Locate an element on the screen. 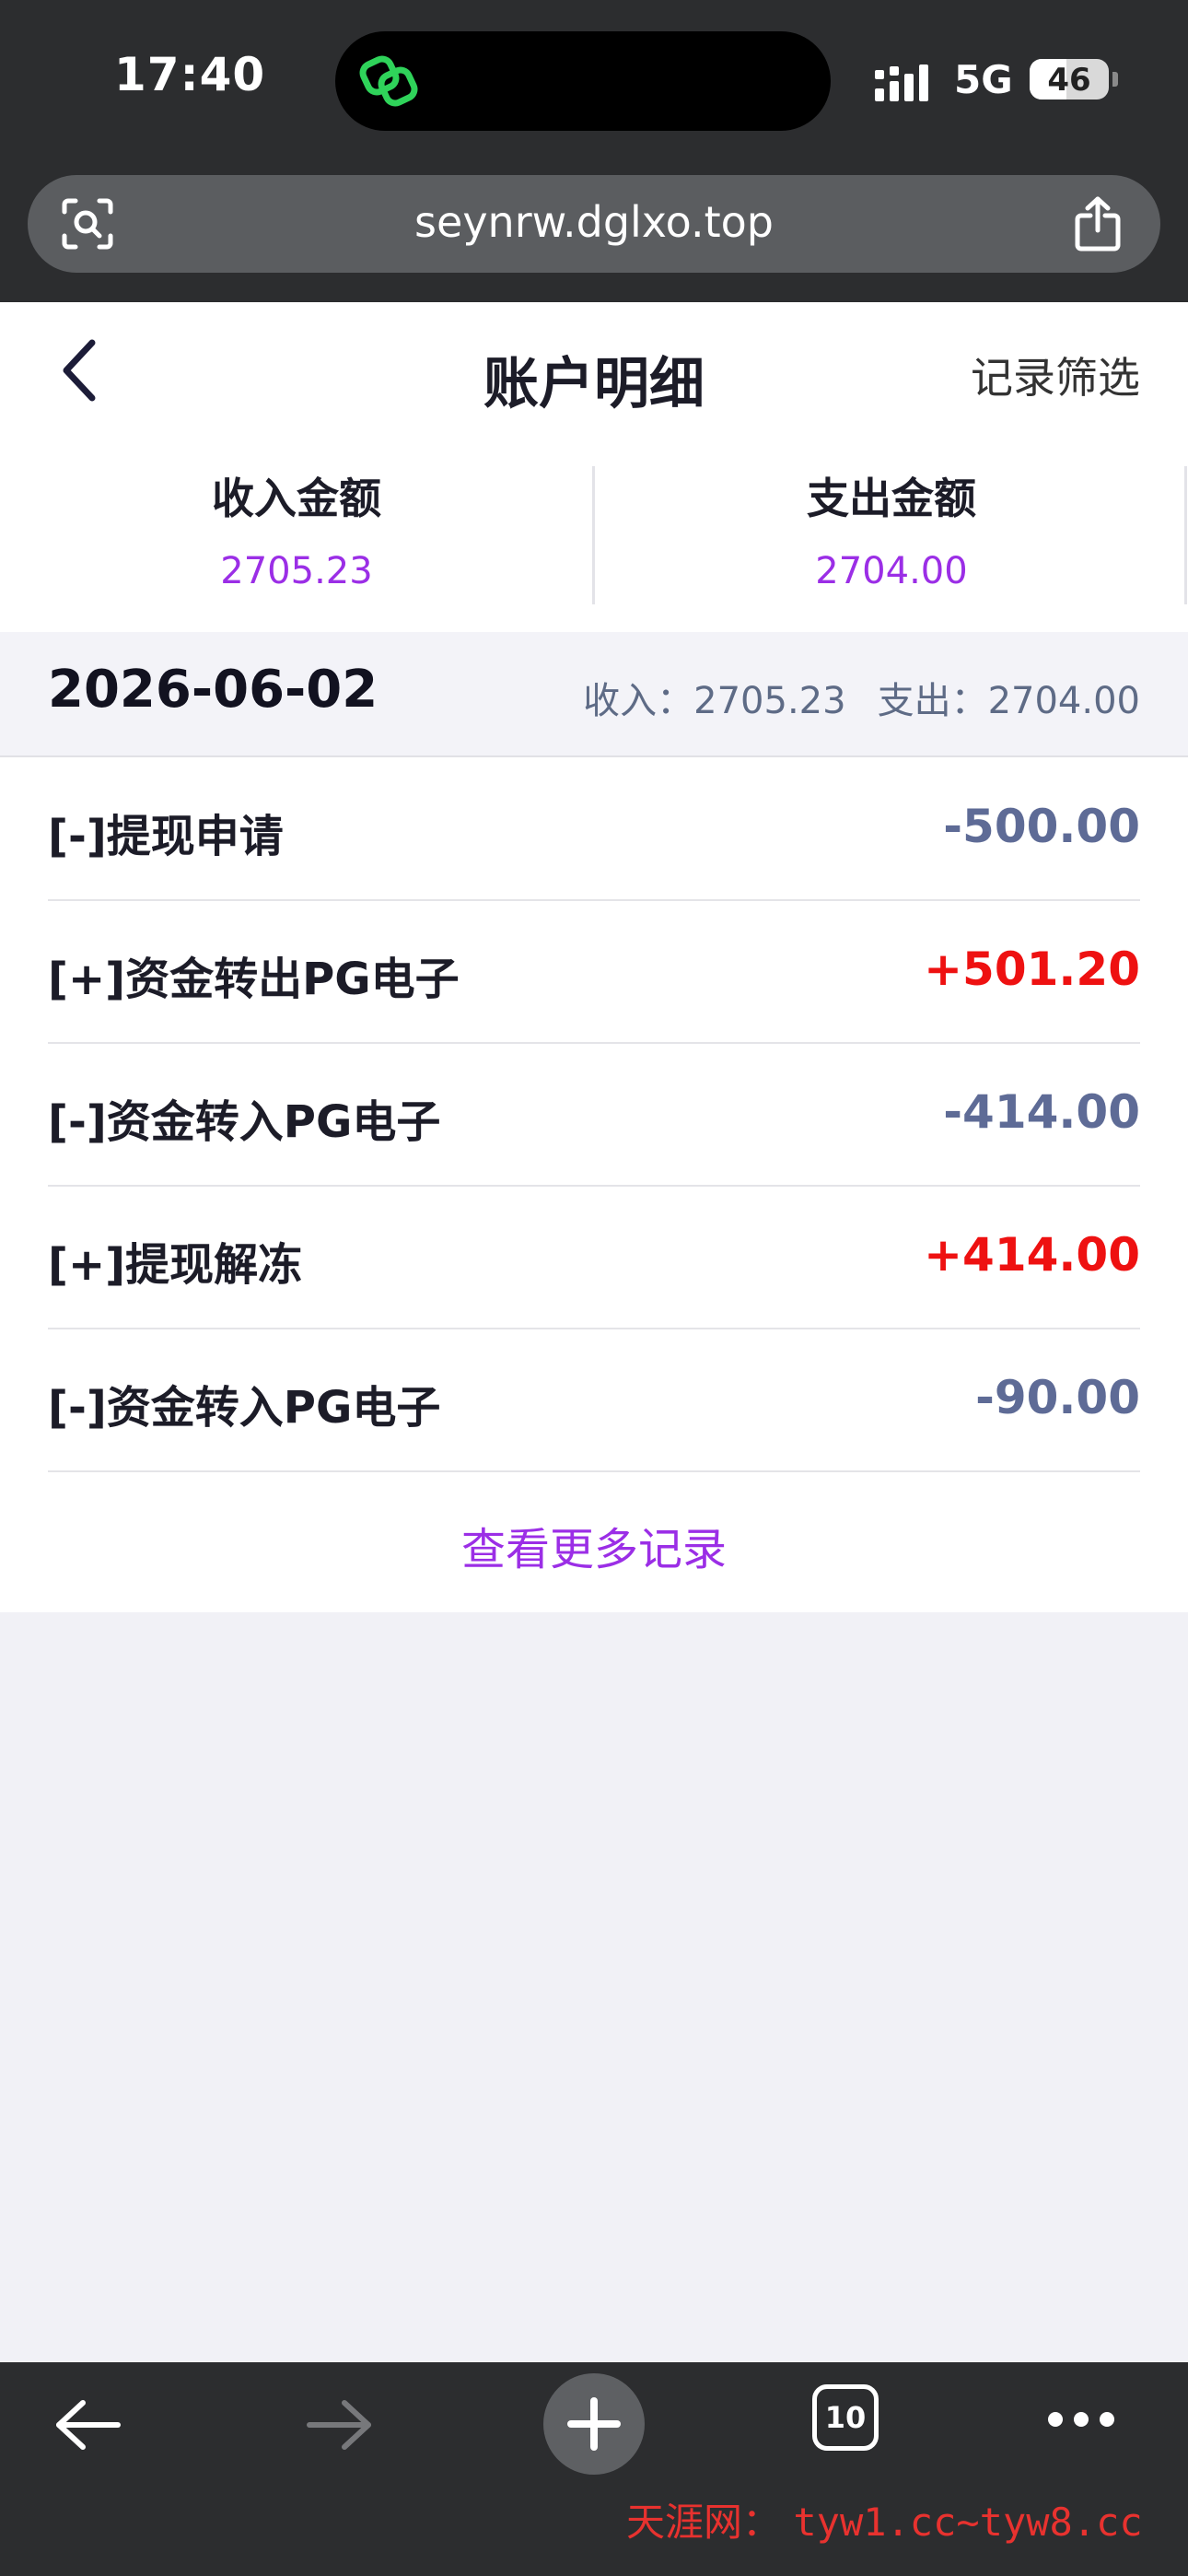 This screenshot has width=1188, height=2576. browser-chrome-top: 17:40 5G 46 seynrw.dglxo.top is located at coordinates (594, 151).